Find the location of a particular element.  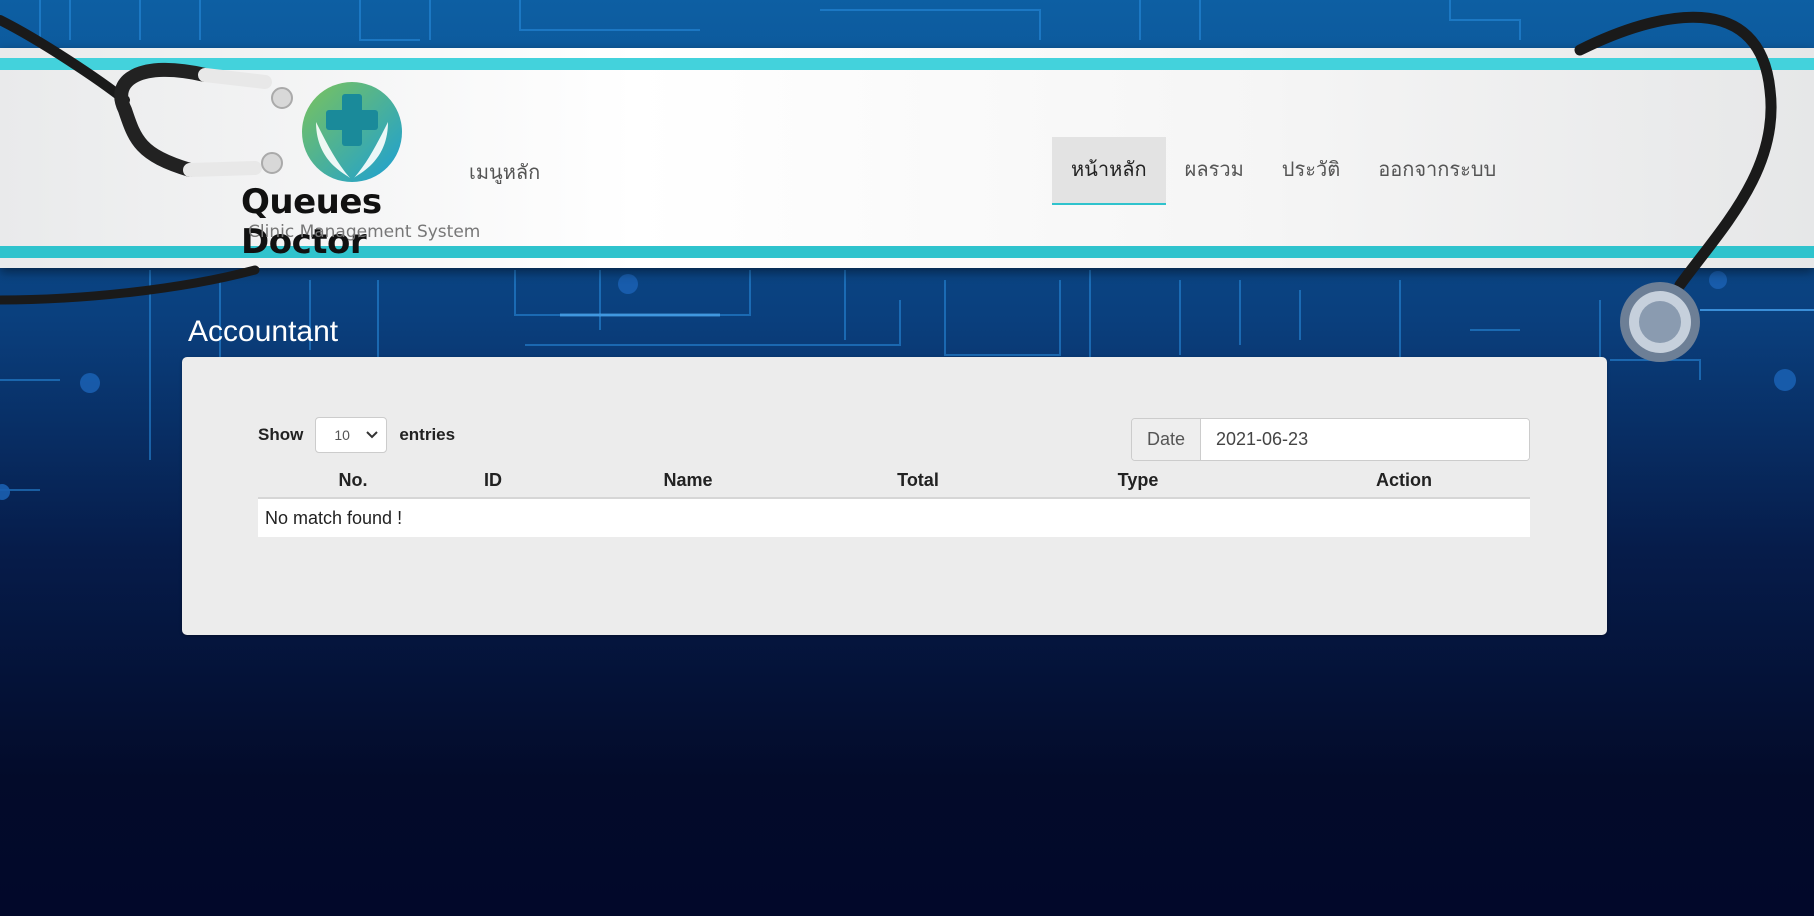

column-header-action: Action is located at coordinates (1404, 481).